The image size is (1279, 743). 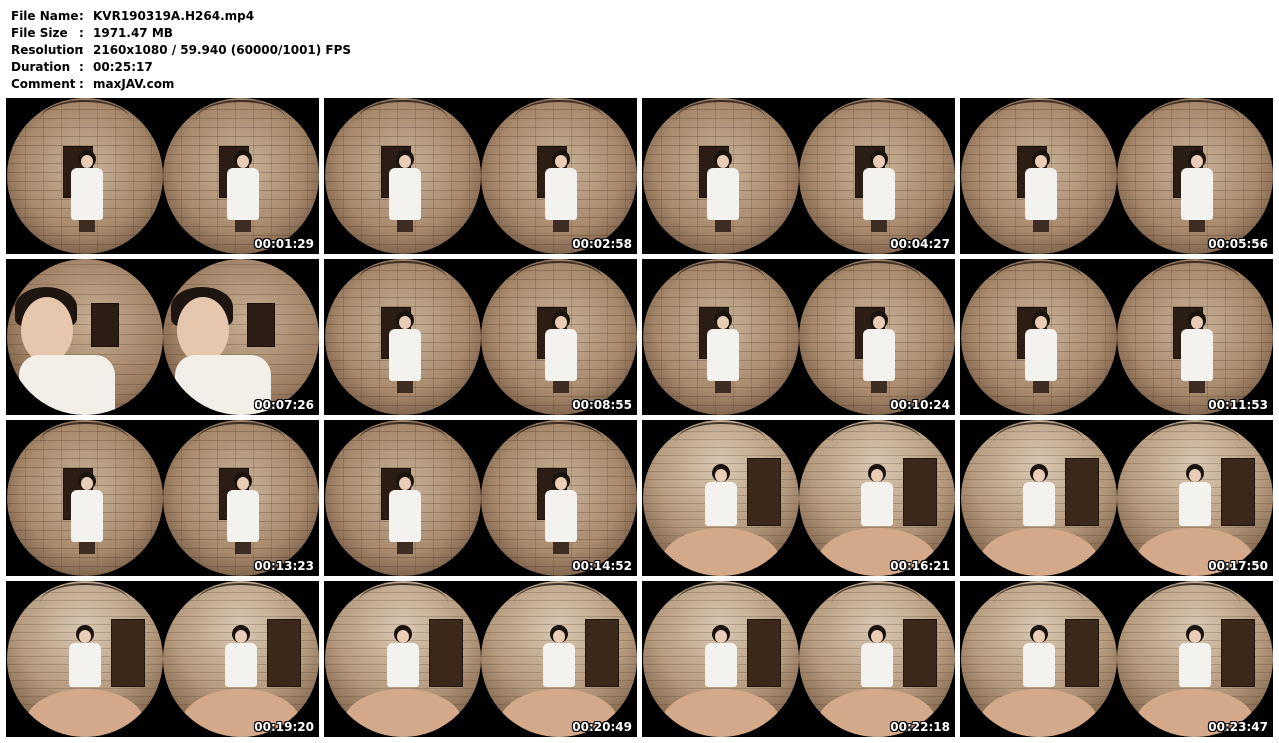 I want to click on timestamp-label: 00:13:23, so click(x=284, y=566).